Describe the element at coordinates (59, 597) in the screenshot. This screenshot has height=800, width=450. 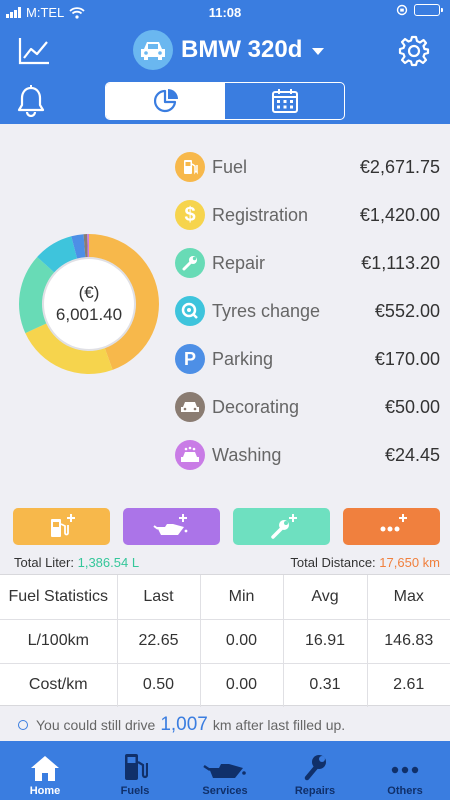
I see `table-header: Fuel Statistics` at that location.